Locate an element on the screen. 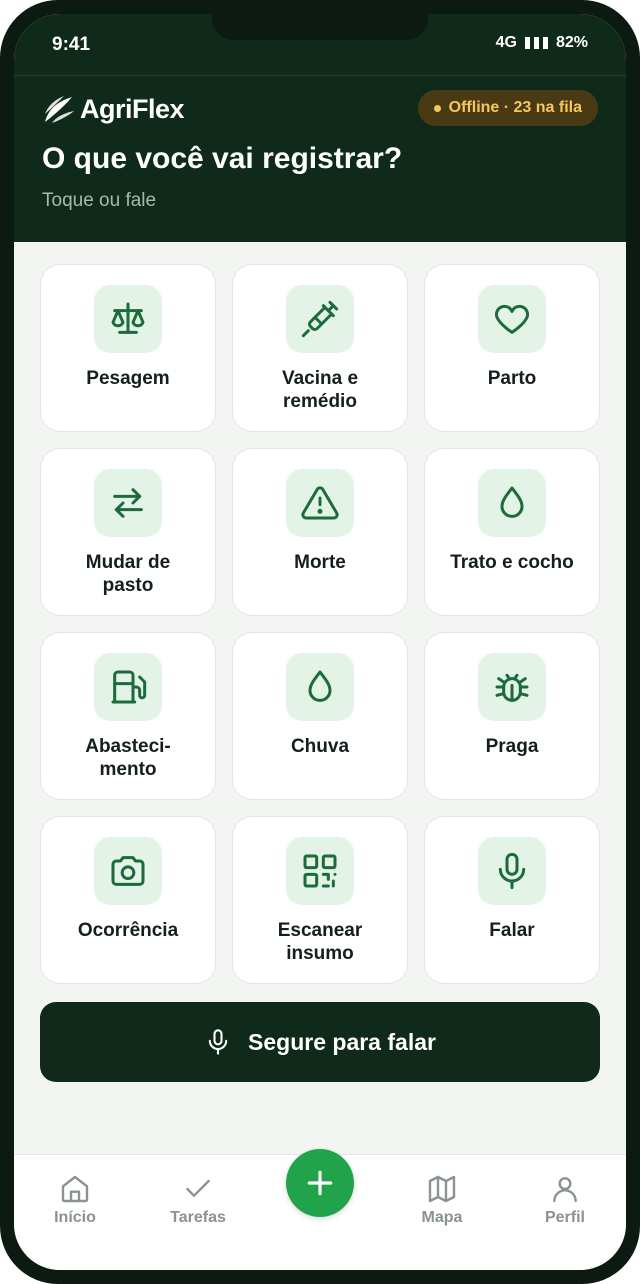 The height and width of the screenshot is (1284, 640). action-tile-mudar-pasto: Mudar de pasto is located at coordinates (128, 532).